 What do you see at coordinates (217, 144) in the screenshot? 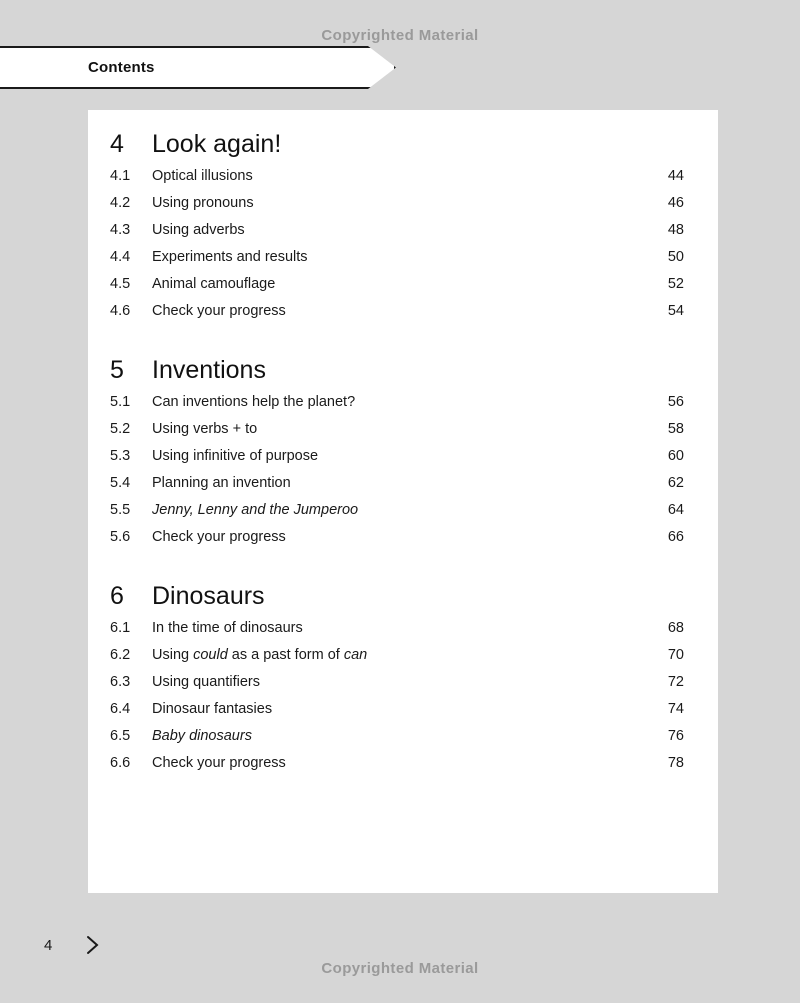
I see `toc-section-title: Look again!` at bounding box center [217, 144].